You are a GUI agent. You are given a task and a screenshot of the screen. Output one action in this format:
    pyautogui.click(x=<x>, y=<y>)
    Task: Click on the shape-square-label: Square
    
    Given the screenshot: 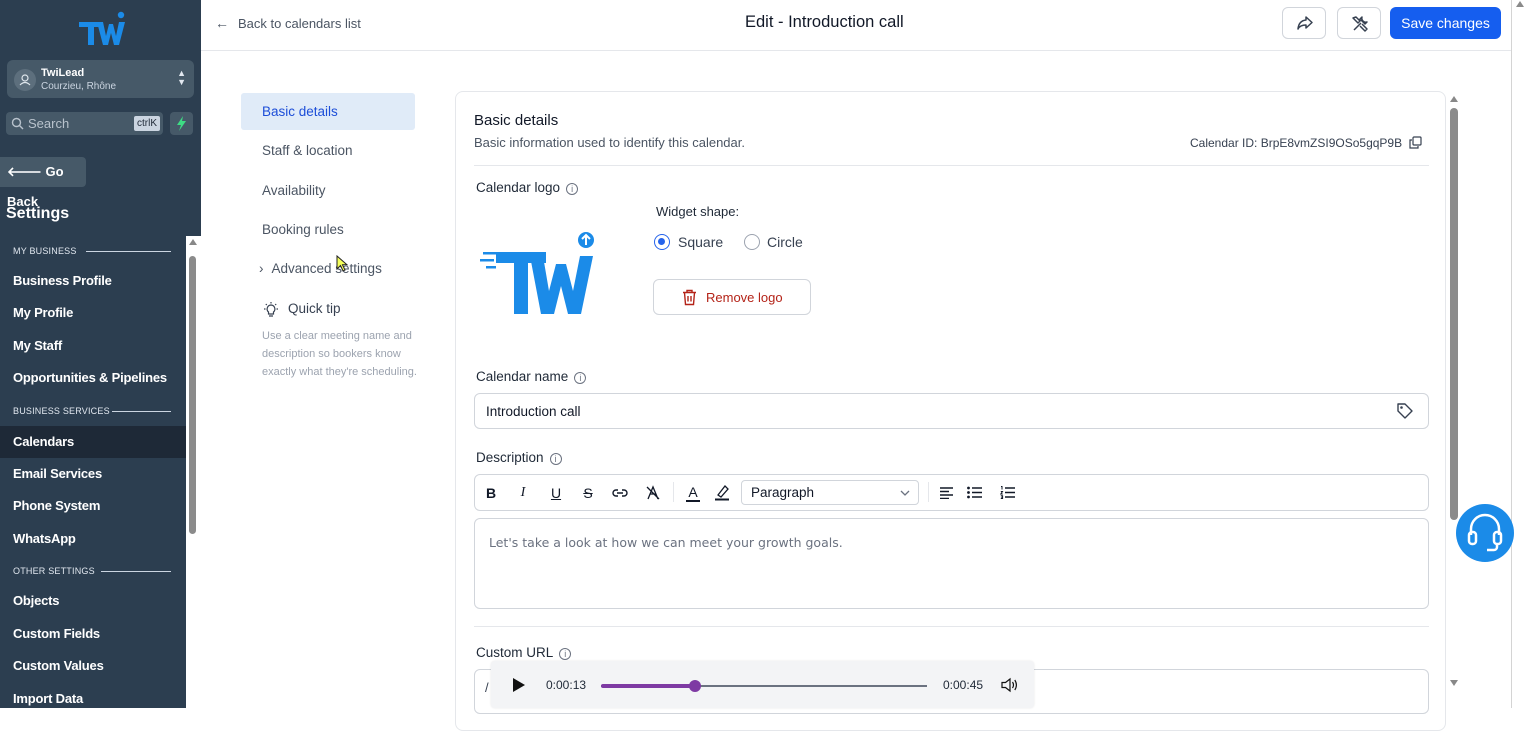 What is the action you would take?
    pyautogui.click(x=700, y=242)
    